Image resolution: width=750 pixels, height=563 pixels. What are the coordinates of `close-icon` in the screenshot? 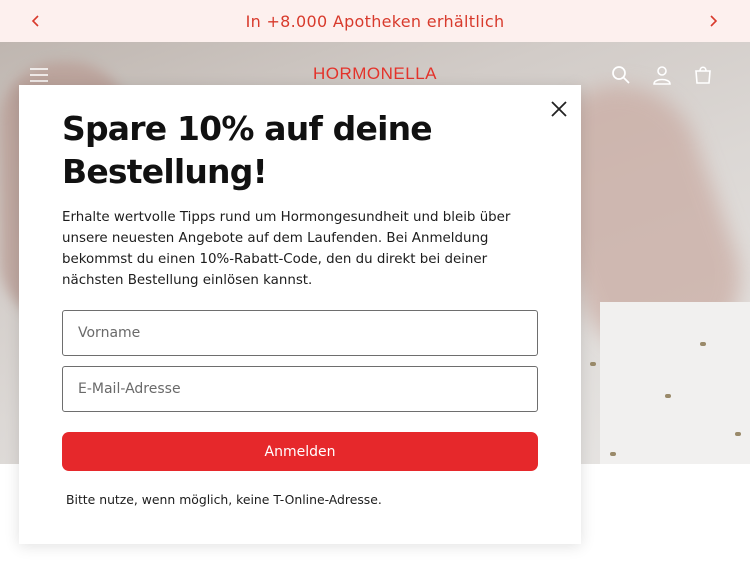 It's located at (559, 109).